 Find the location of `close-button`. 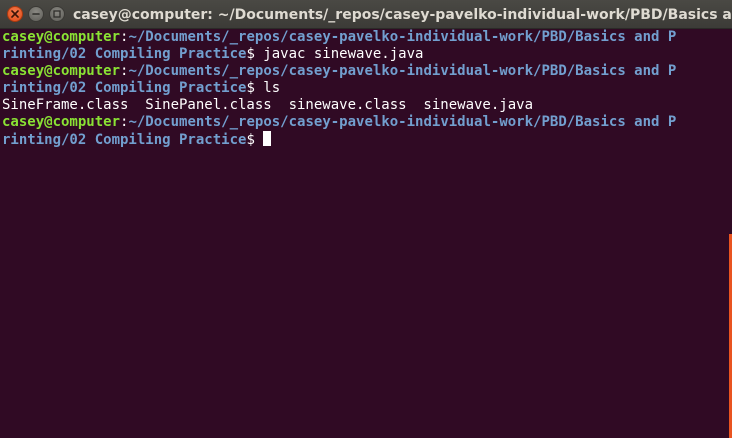

close-button is located at coordinates (15, 14).